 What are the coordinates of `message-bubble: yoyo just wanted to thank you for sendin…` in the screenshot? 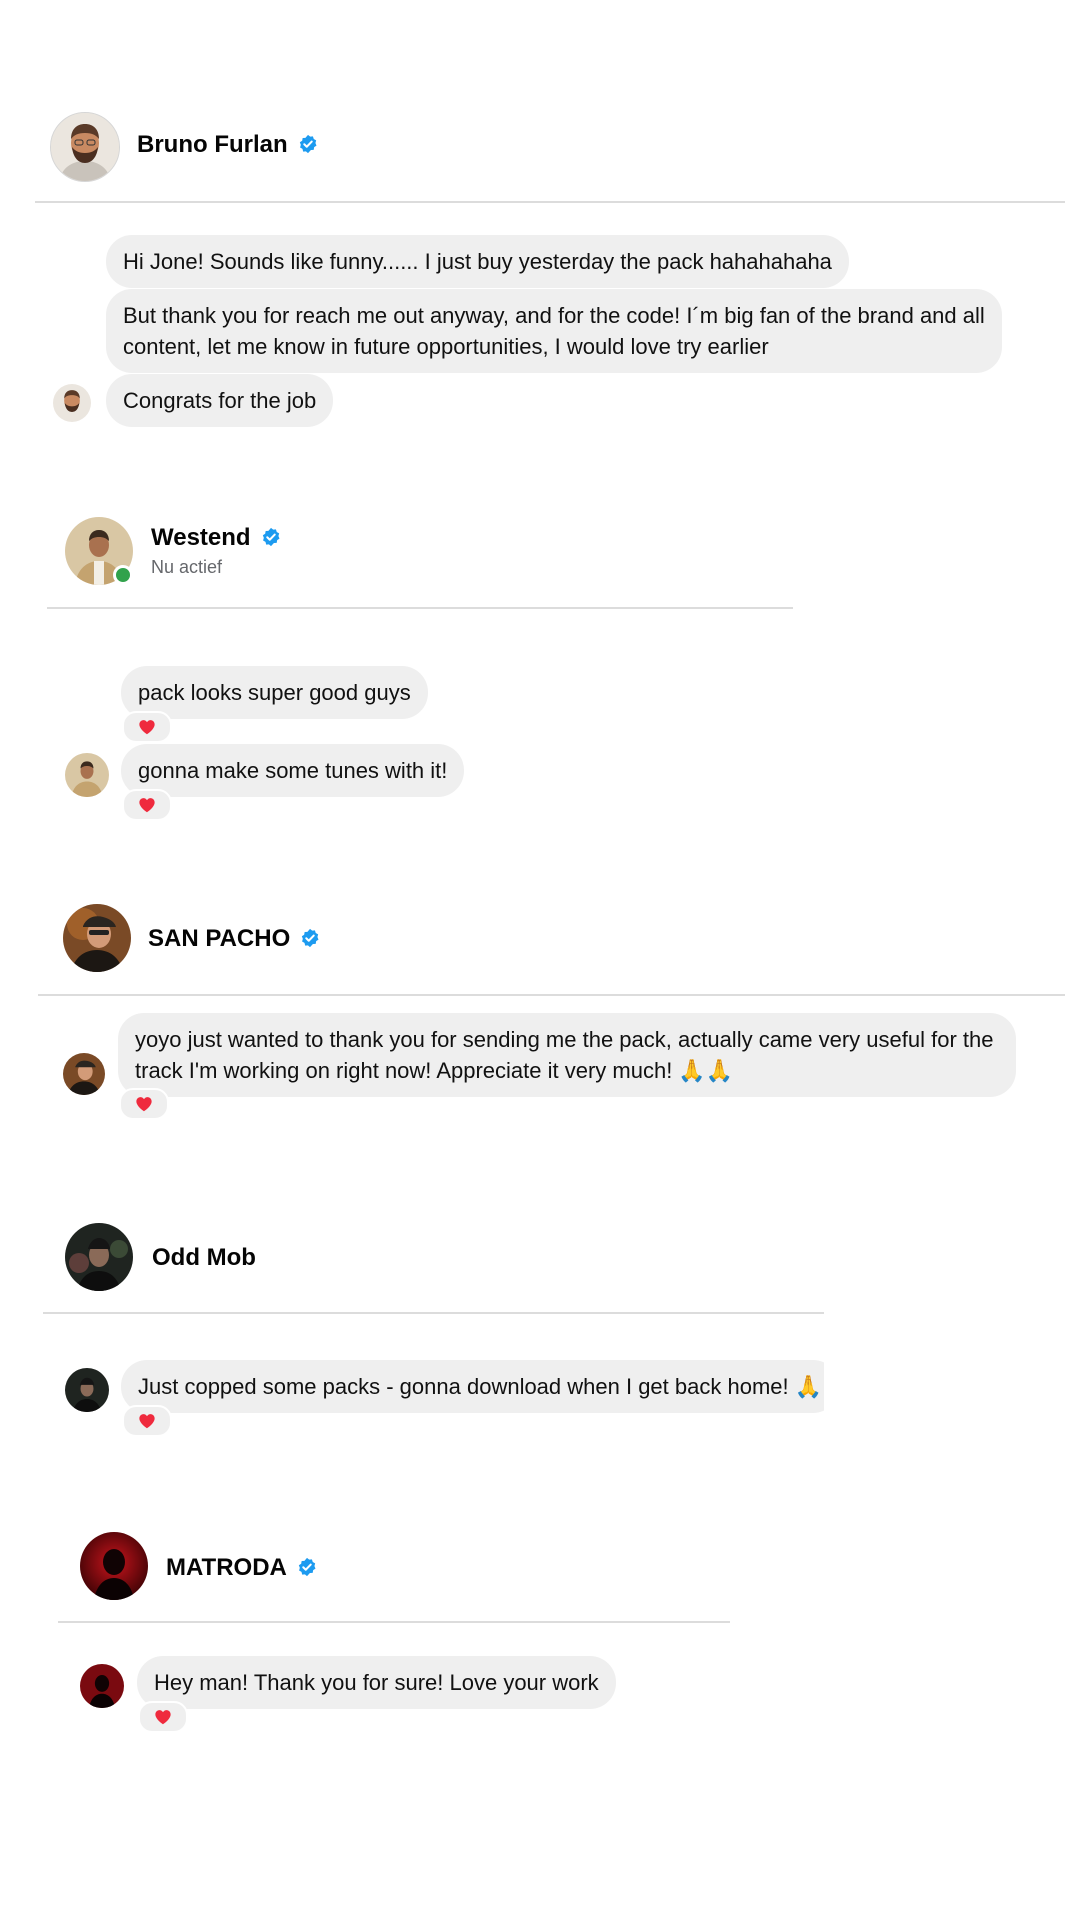 It's located at (567, 1055).